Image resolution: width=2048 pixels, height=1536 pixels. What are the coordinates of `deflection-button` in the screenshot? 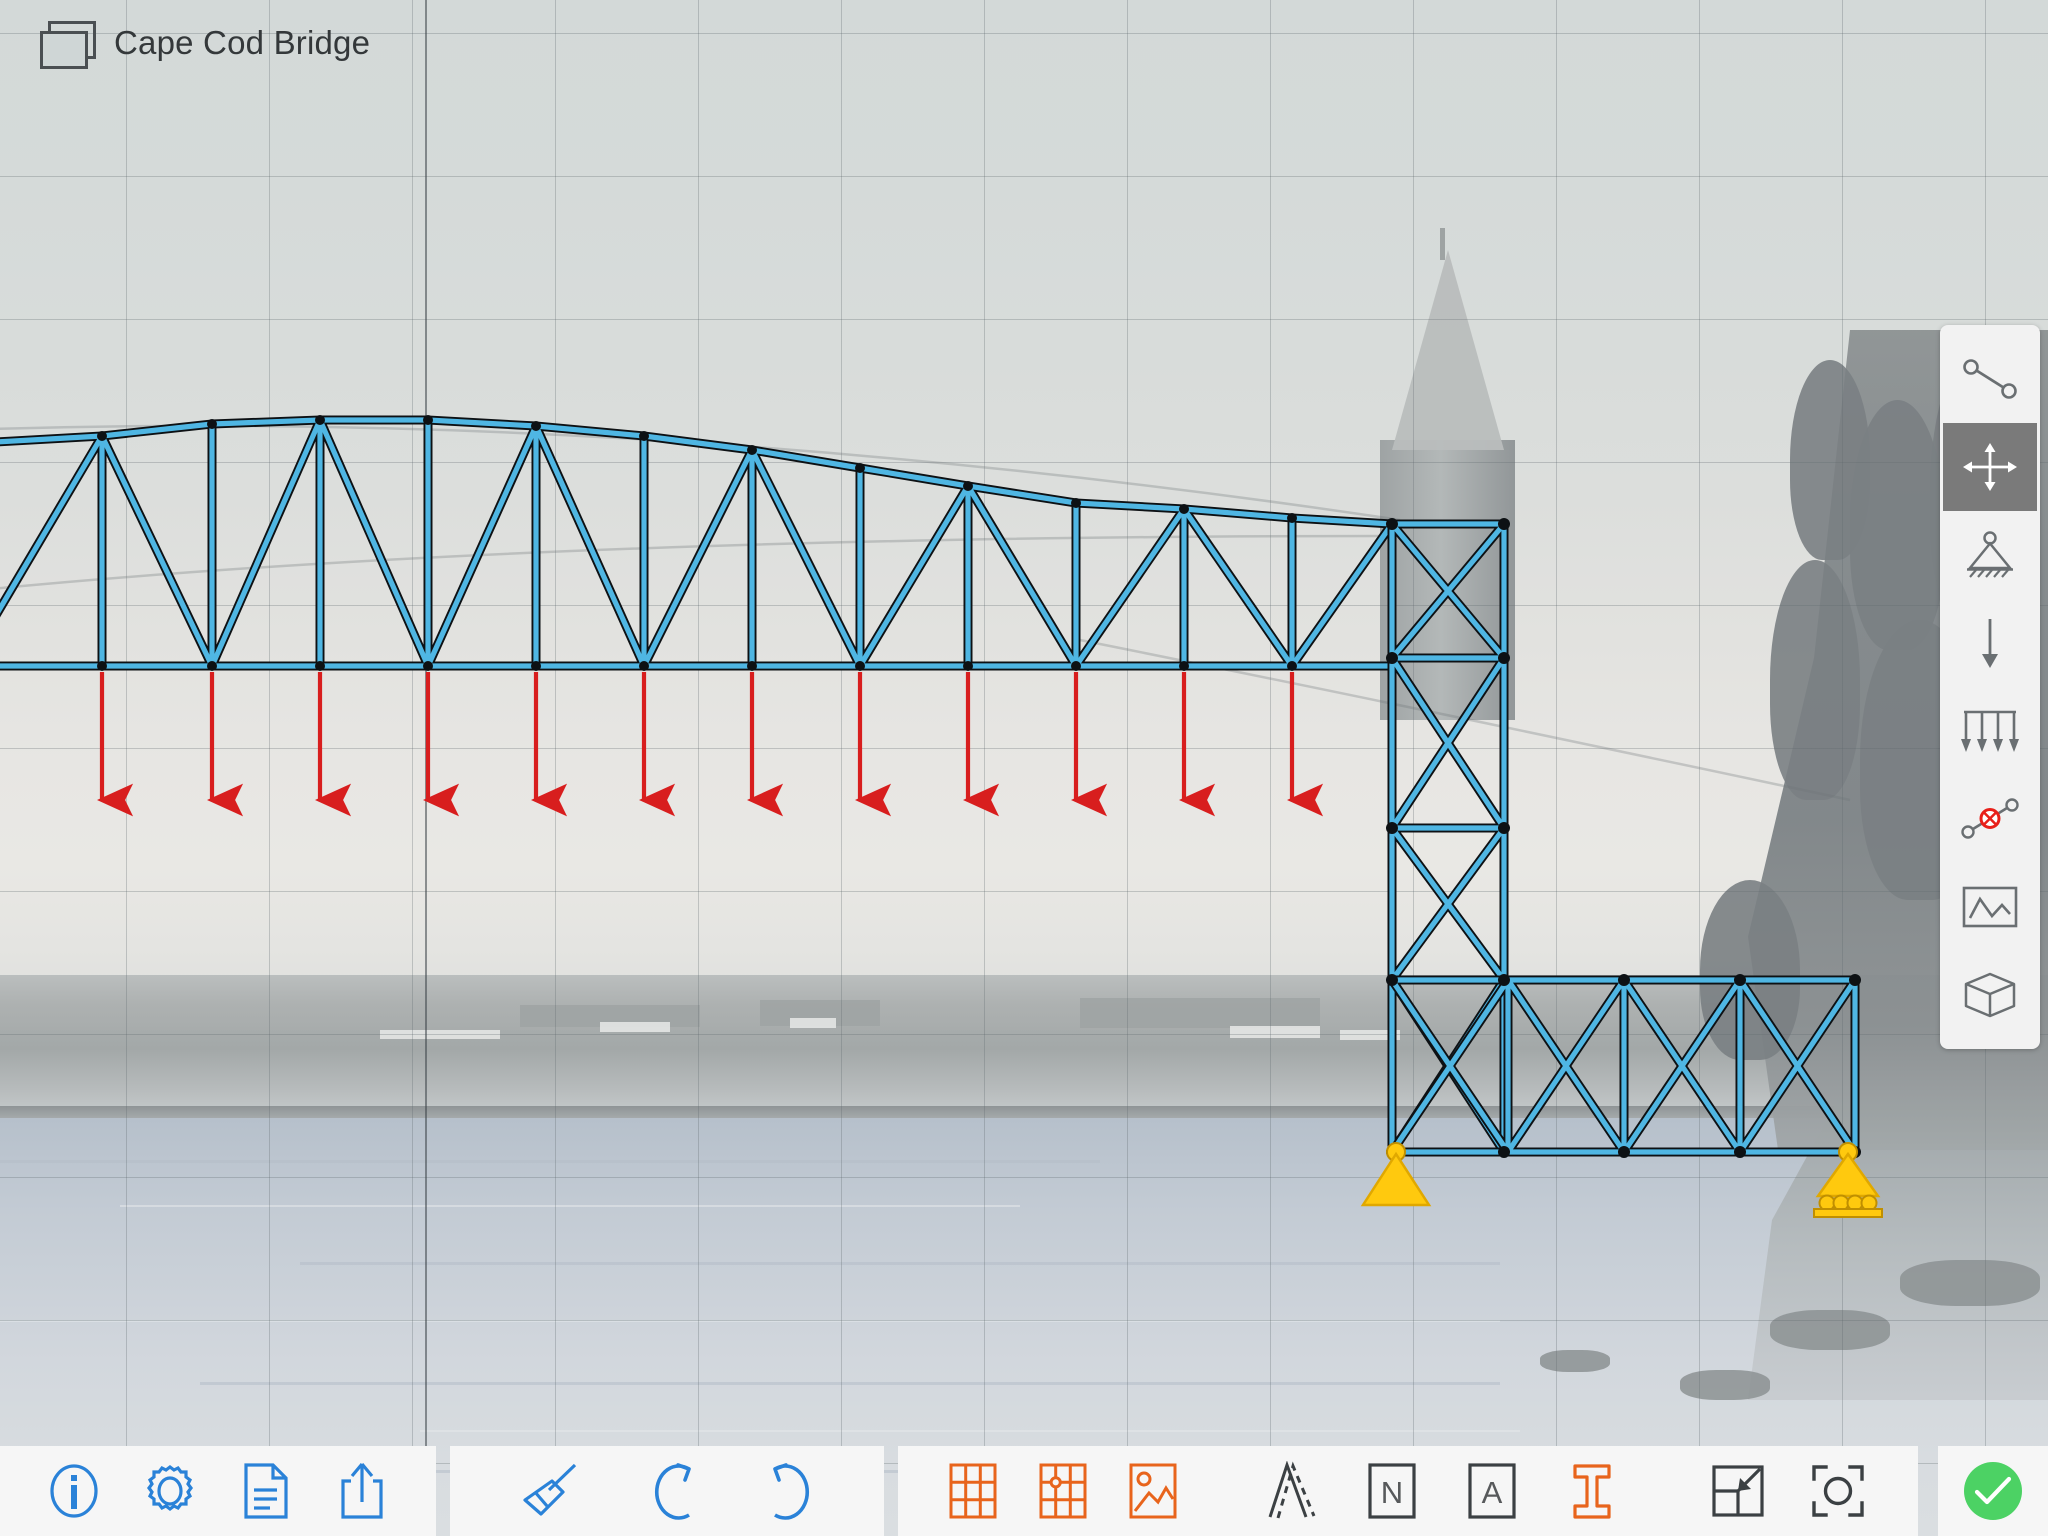 It's located at (1292, 1491).